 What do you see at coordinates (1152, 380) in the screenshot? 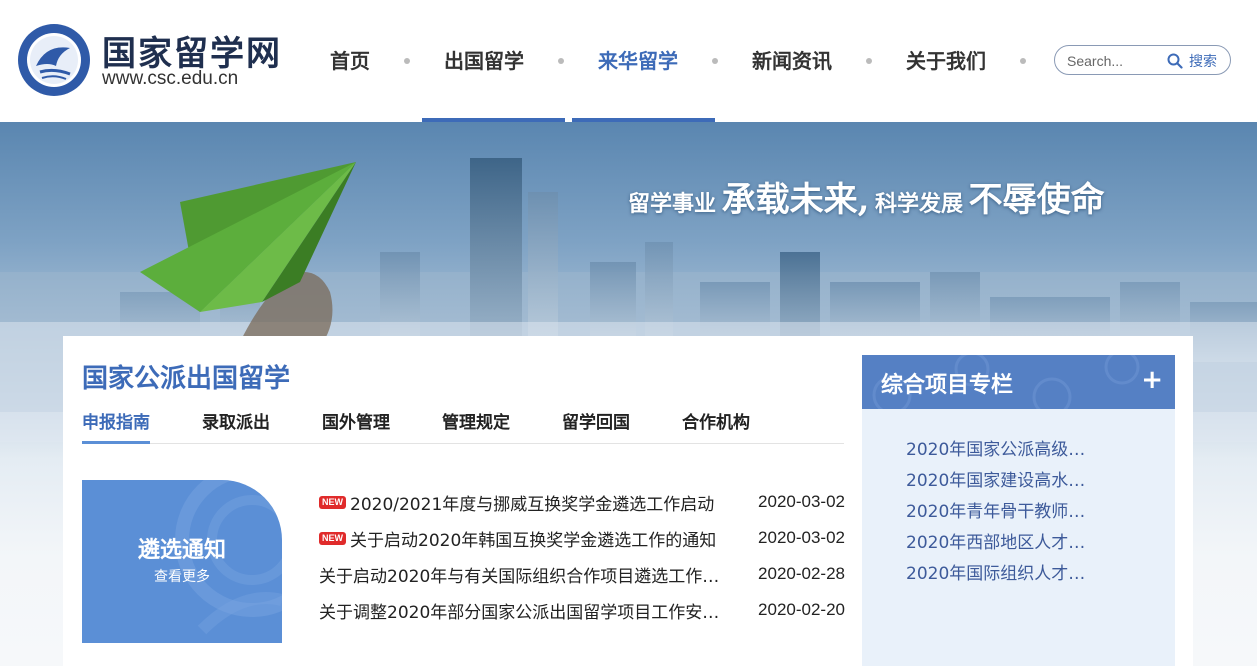
I see `expand-plus-icon: +` at bounding box center [1152, 380].